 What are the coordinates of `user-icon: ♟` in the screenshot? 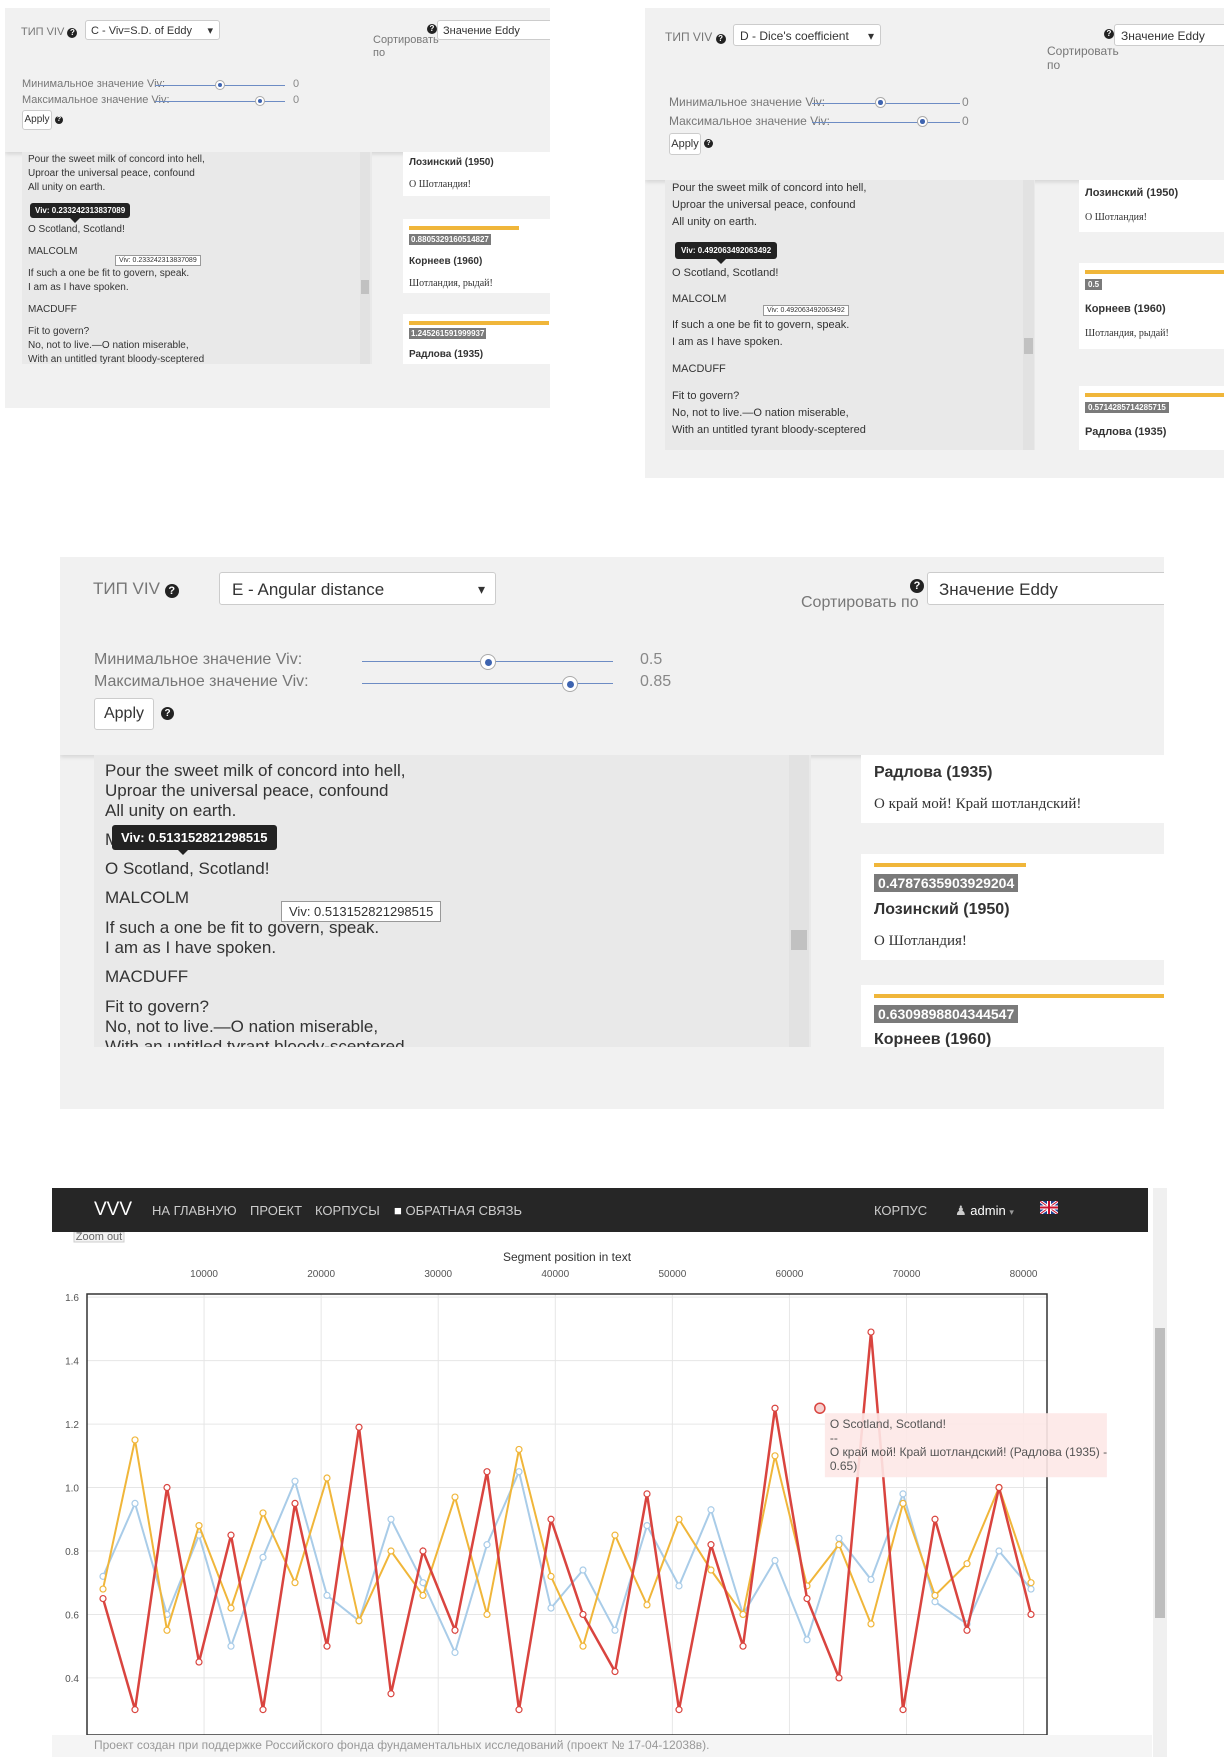 It's located at (961, 1210).